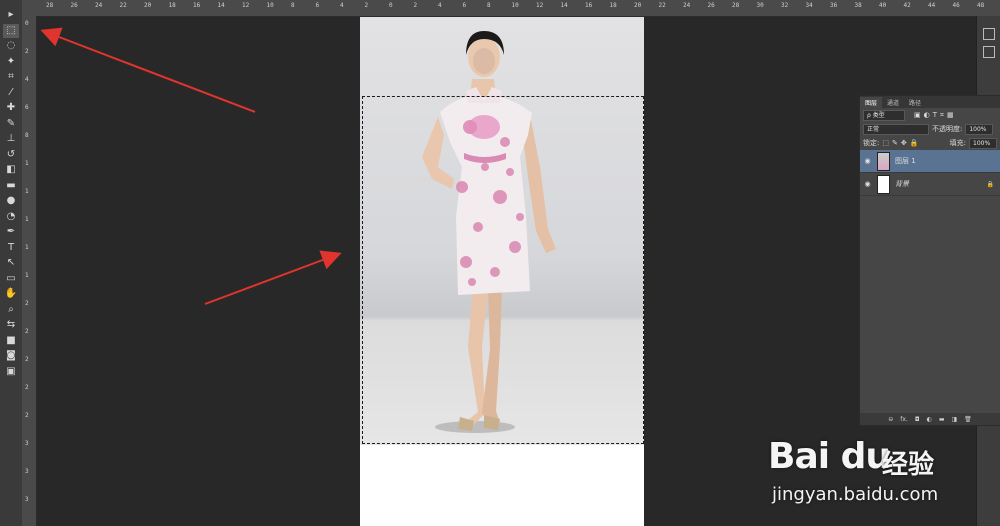 The width and height of the screenshot is (1000, 526). Describe the element at coordinates (893, 102) in the screenshot. I see `tab-channels: 通道` at that location.